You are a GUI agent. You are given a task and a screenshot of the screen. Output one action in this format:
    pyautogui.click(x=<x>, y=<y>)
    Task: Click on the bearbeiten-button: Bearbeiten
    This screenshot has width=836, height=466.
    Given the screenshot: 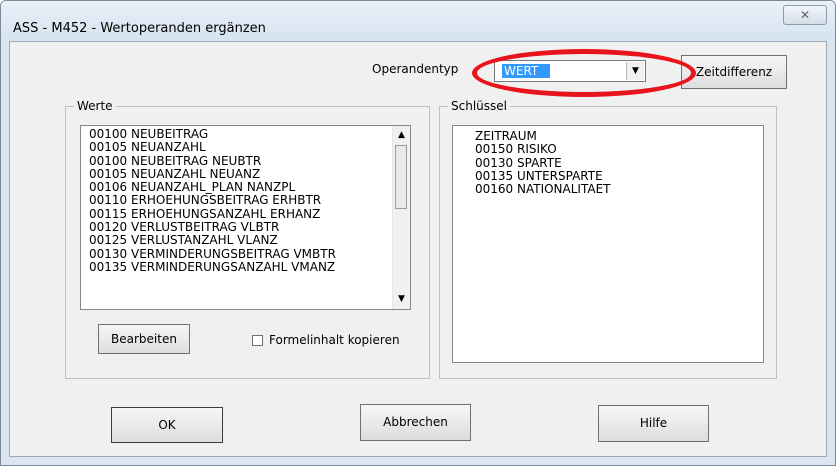 What is the action you would take?
    pyautogui.click(x=144, y=339)
    